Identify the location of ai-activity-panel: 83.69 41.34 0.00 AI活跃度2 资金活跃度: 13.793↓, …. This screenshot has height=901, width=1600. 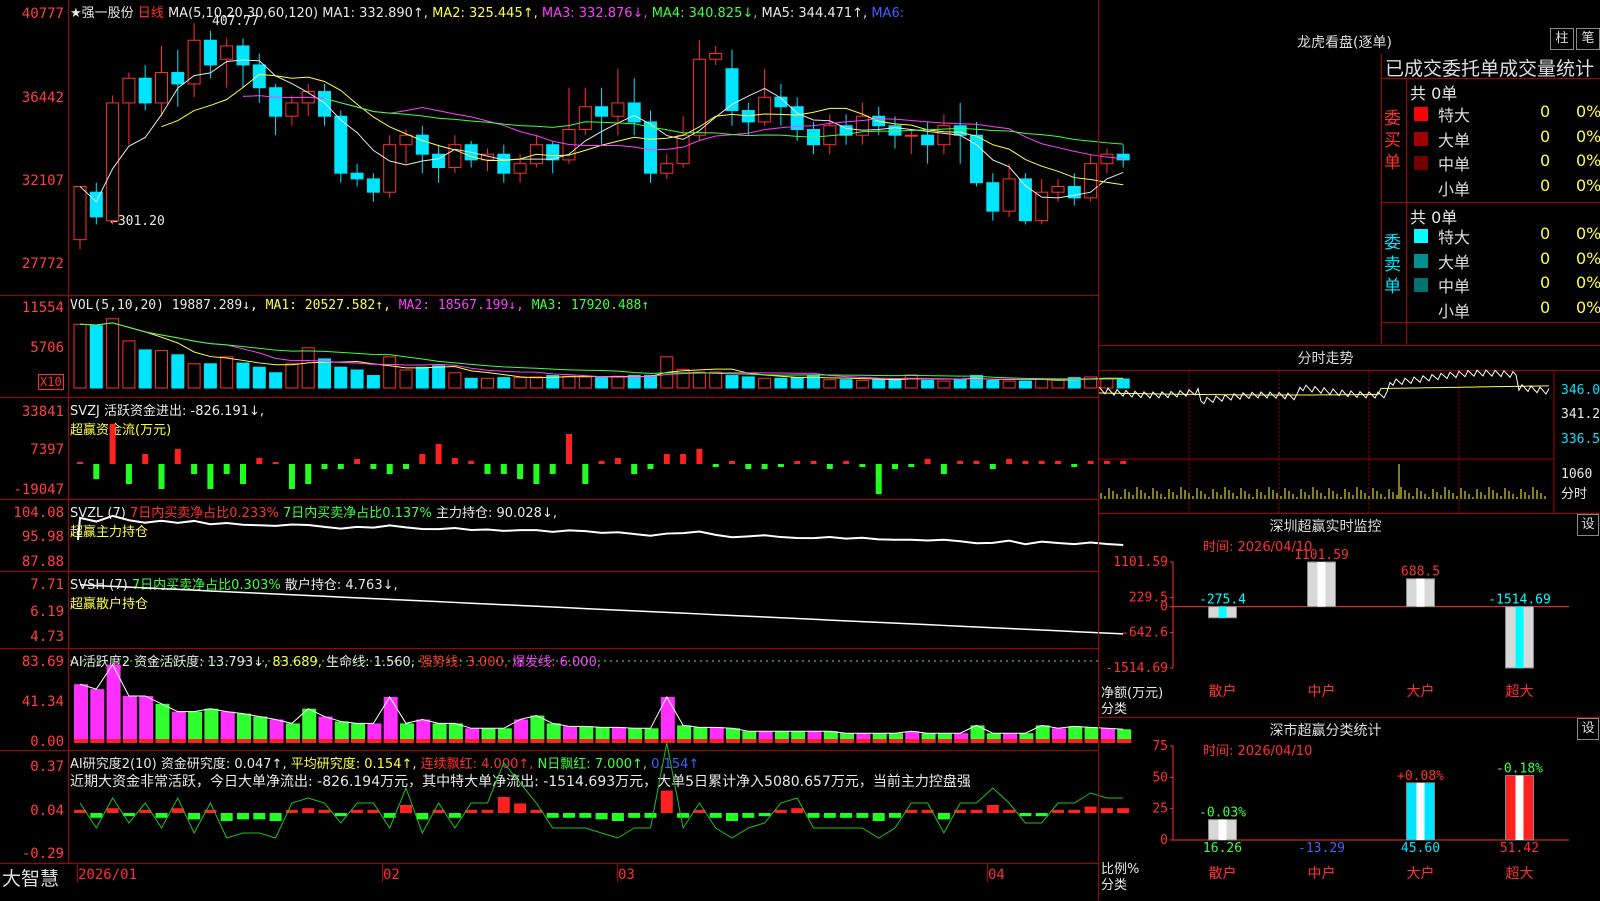
(566, 699).